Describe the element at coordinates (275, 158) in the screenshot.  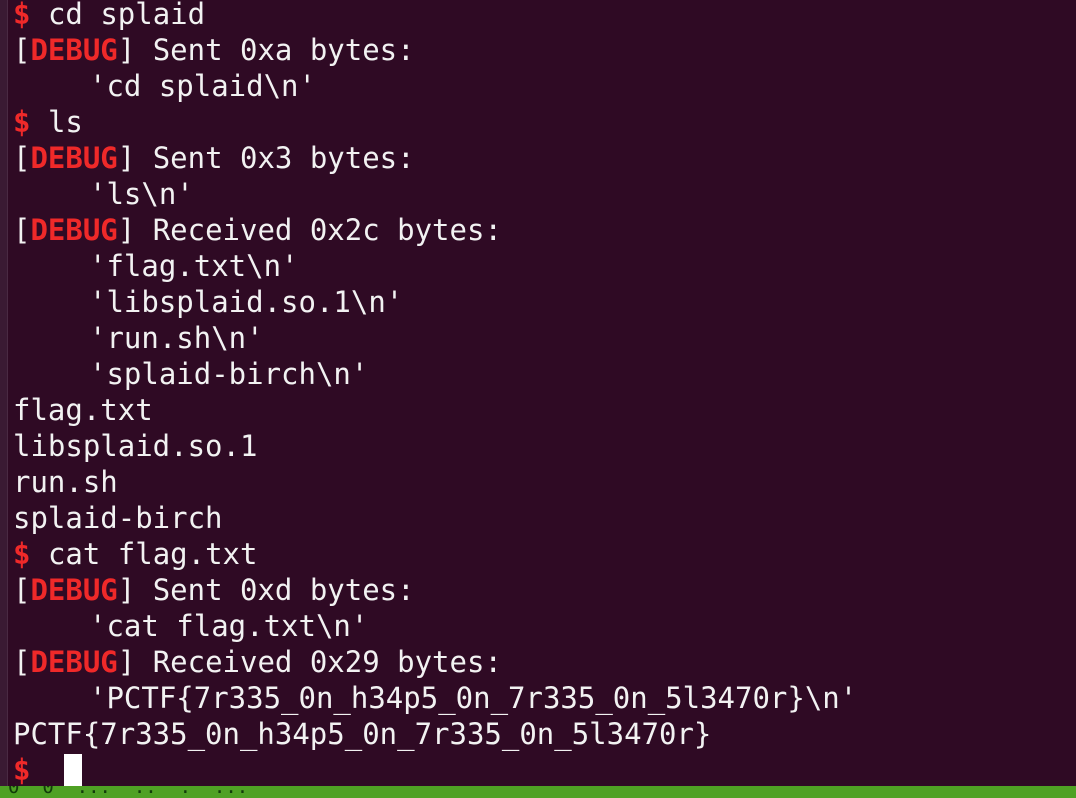
I see `debug-message: Sent 0x3 bytes:` at that location.